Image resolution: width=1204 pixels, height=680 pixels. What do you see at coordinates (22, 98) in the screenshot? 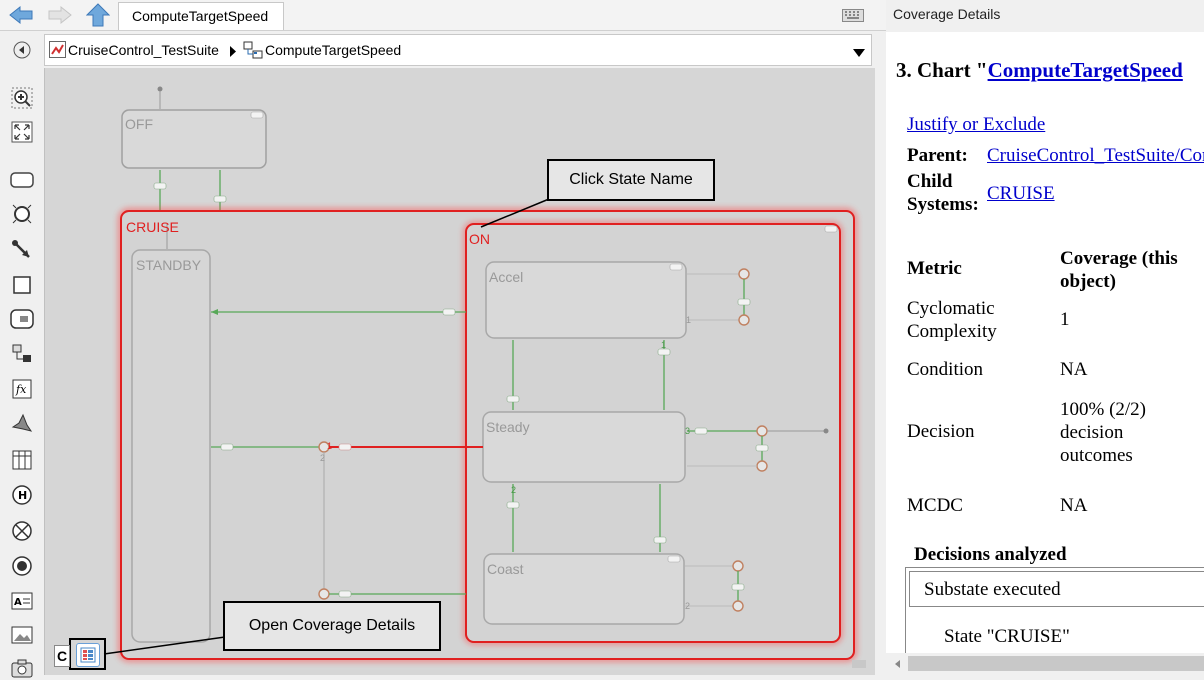
I see `zoom-in-icon` at bounding box center [22, 98].